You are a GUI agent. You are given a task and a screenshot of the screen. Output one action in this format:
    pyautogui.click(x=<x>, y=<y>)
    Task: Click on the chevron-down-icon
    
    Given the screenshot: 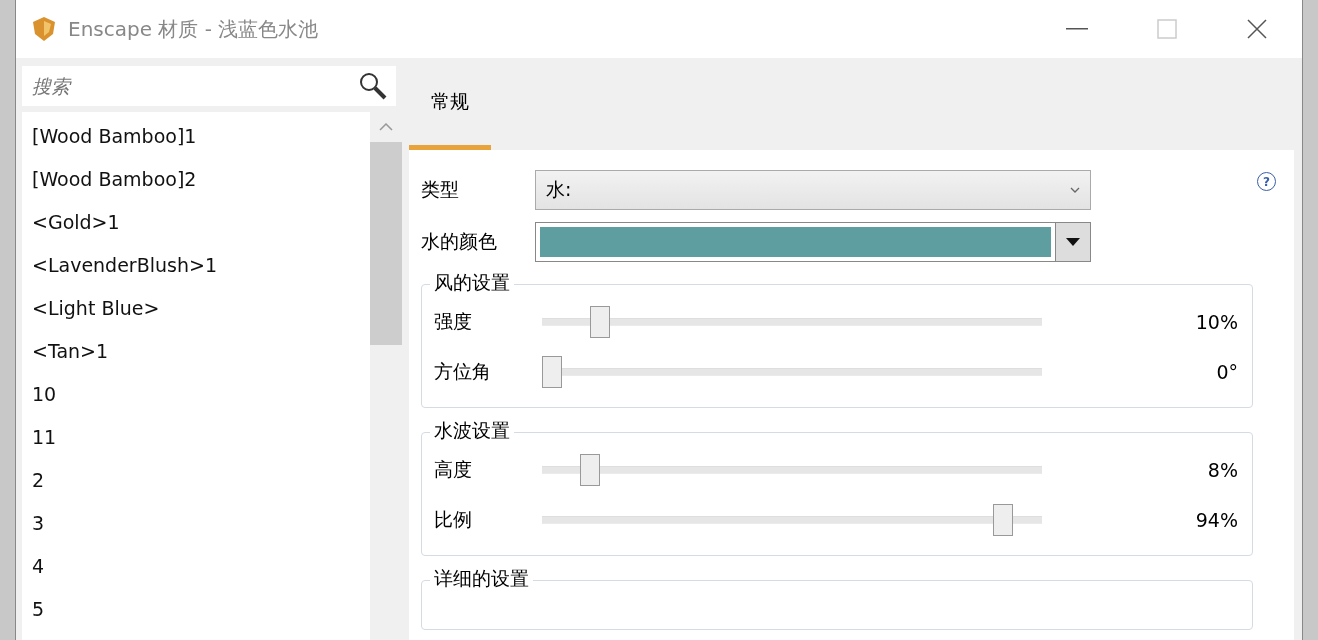 What is the action you would take?
    pyautogui.click(x=1075, y=190)
    